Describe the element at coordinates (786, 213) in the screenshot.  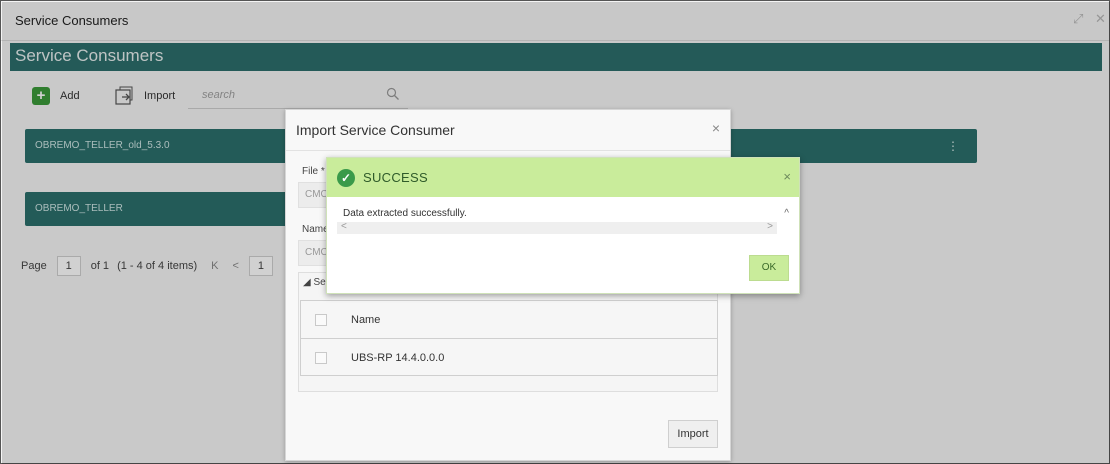
I see `scroll-up-icon: ^` at that location.